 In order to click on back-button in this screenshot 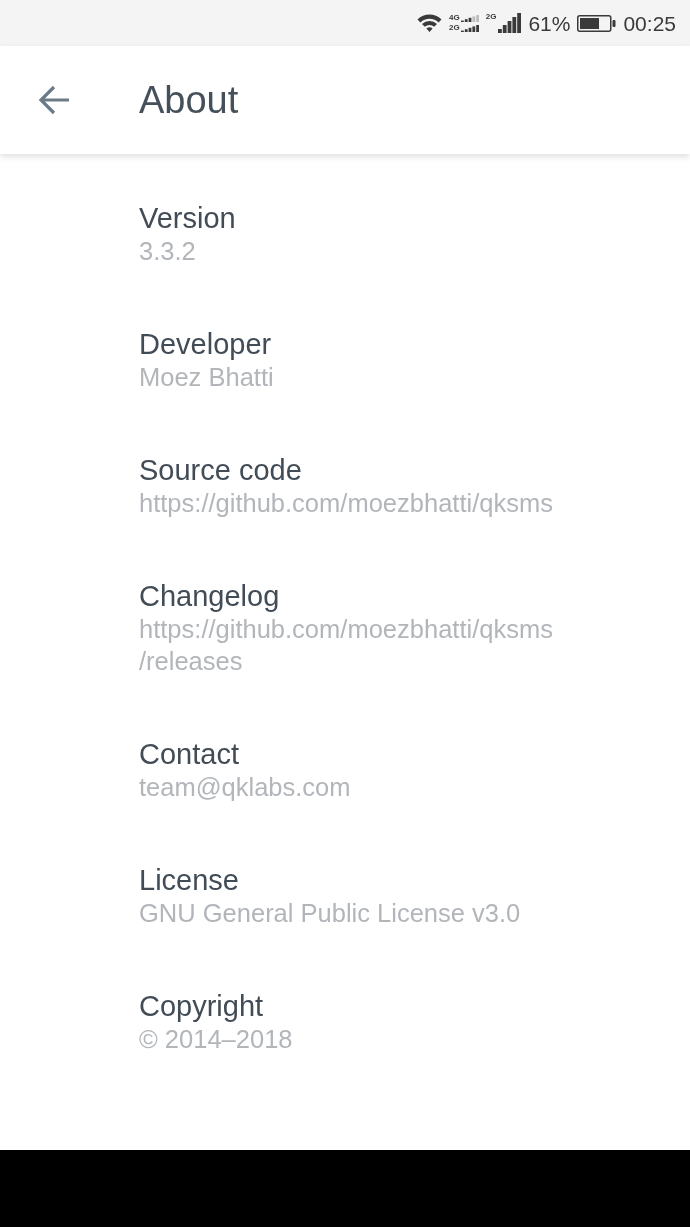, I will do `click(54, 100)`.